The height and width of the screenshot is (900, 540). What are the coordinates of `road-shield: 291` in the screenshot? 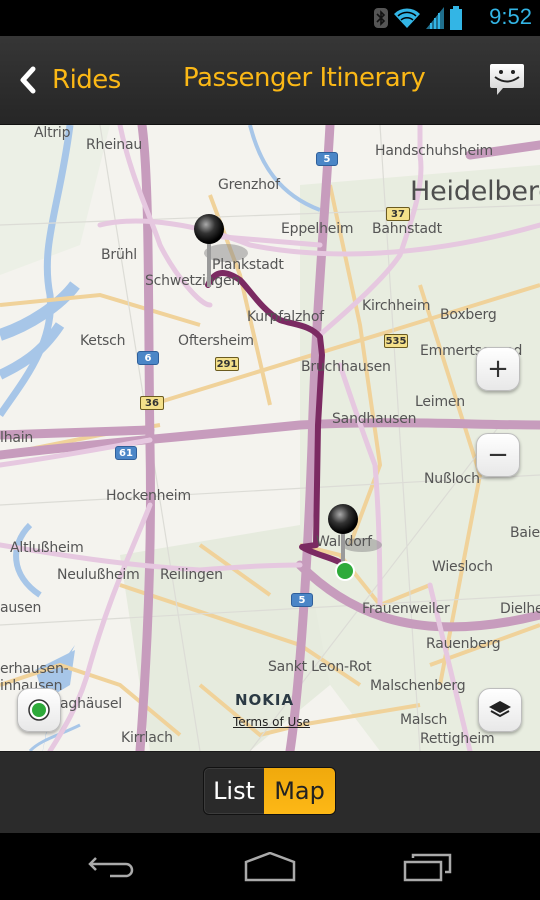 It's located at (227, 364).